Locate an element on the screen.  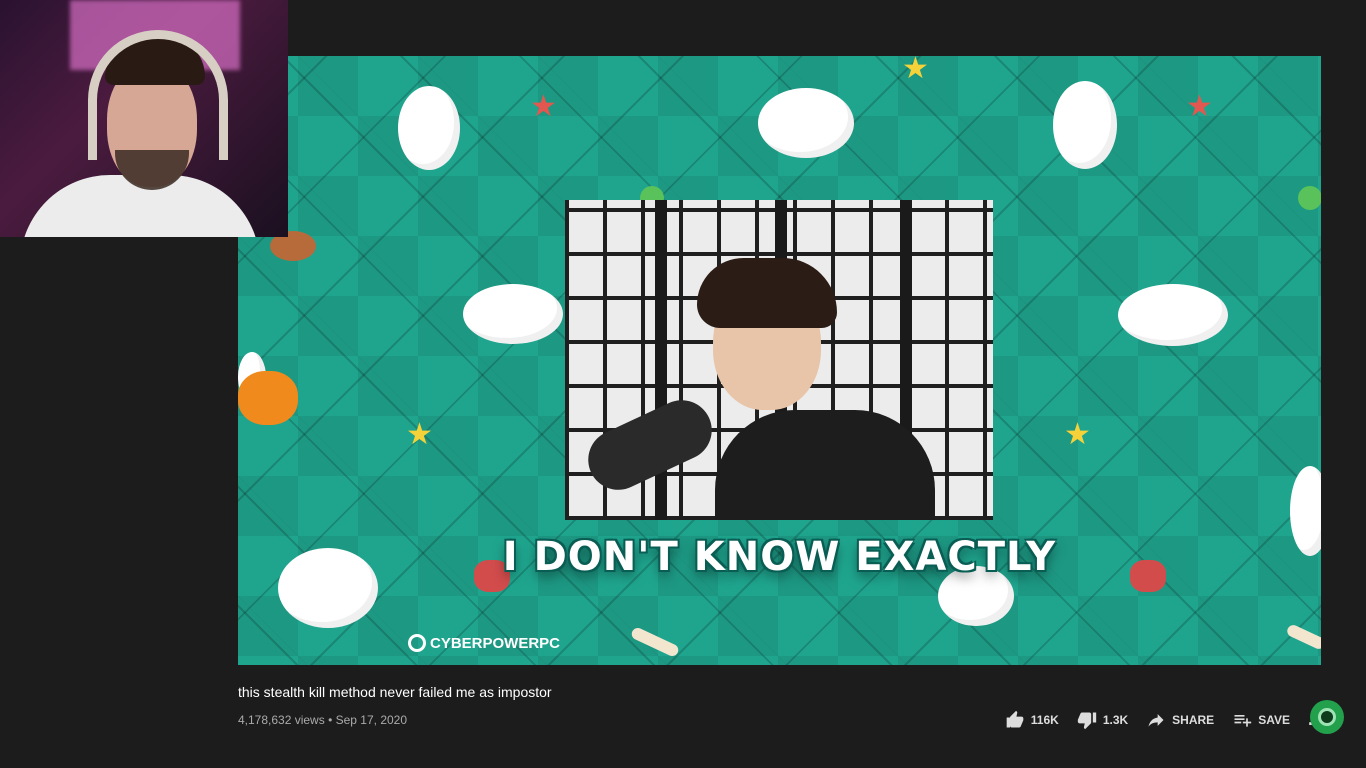
like-count: 116K is located at coordinates (1044, 719).